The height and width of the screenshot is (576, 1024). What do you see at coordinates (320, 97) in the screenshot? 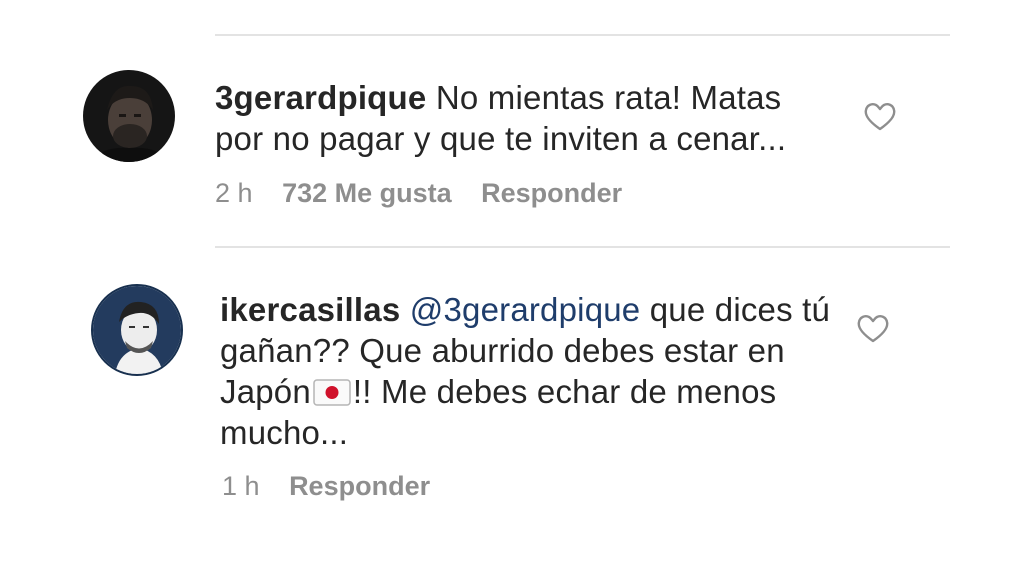
I see `username: 3gerardpique` at bounding box center [320, 97].